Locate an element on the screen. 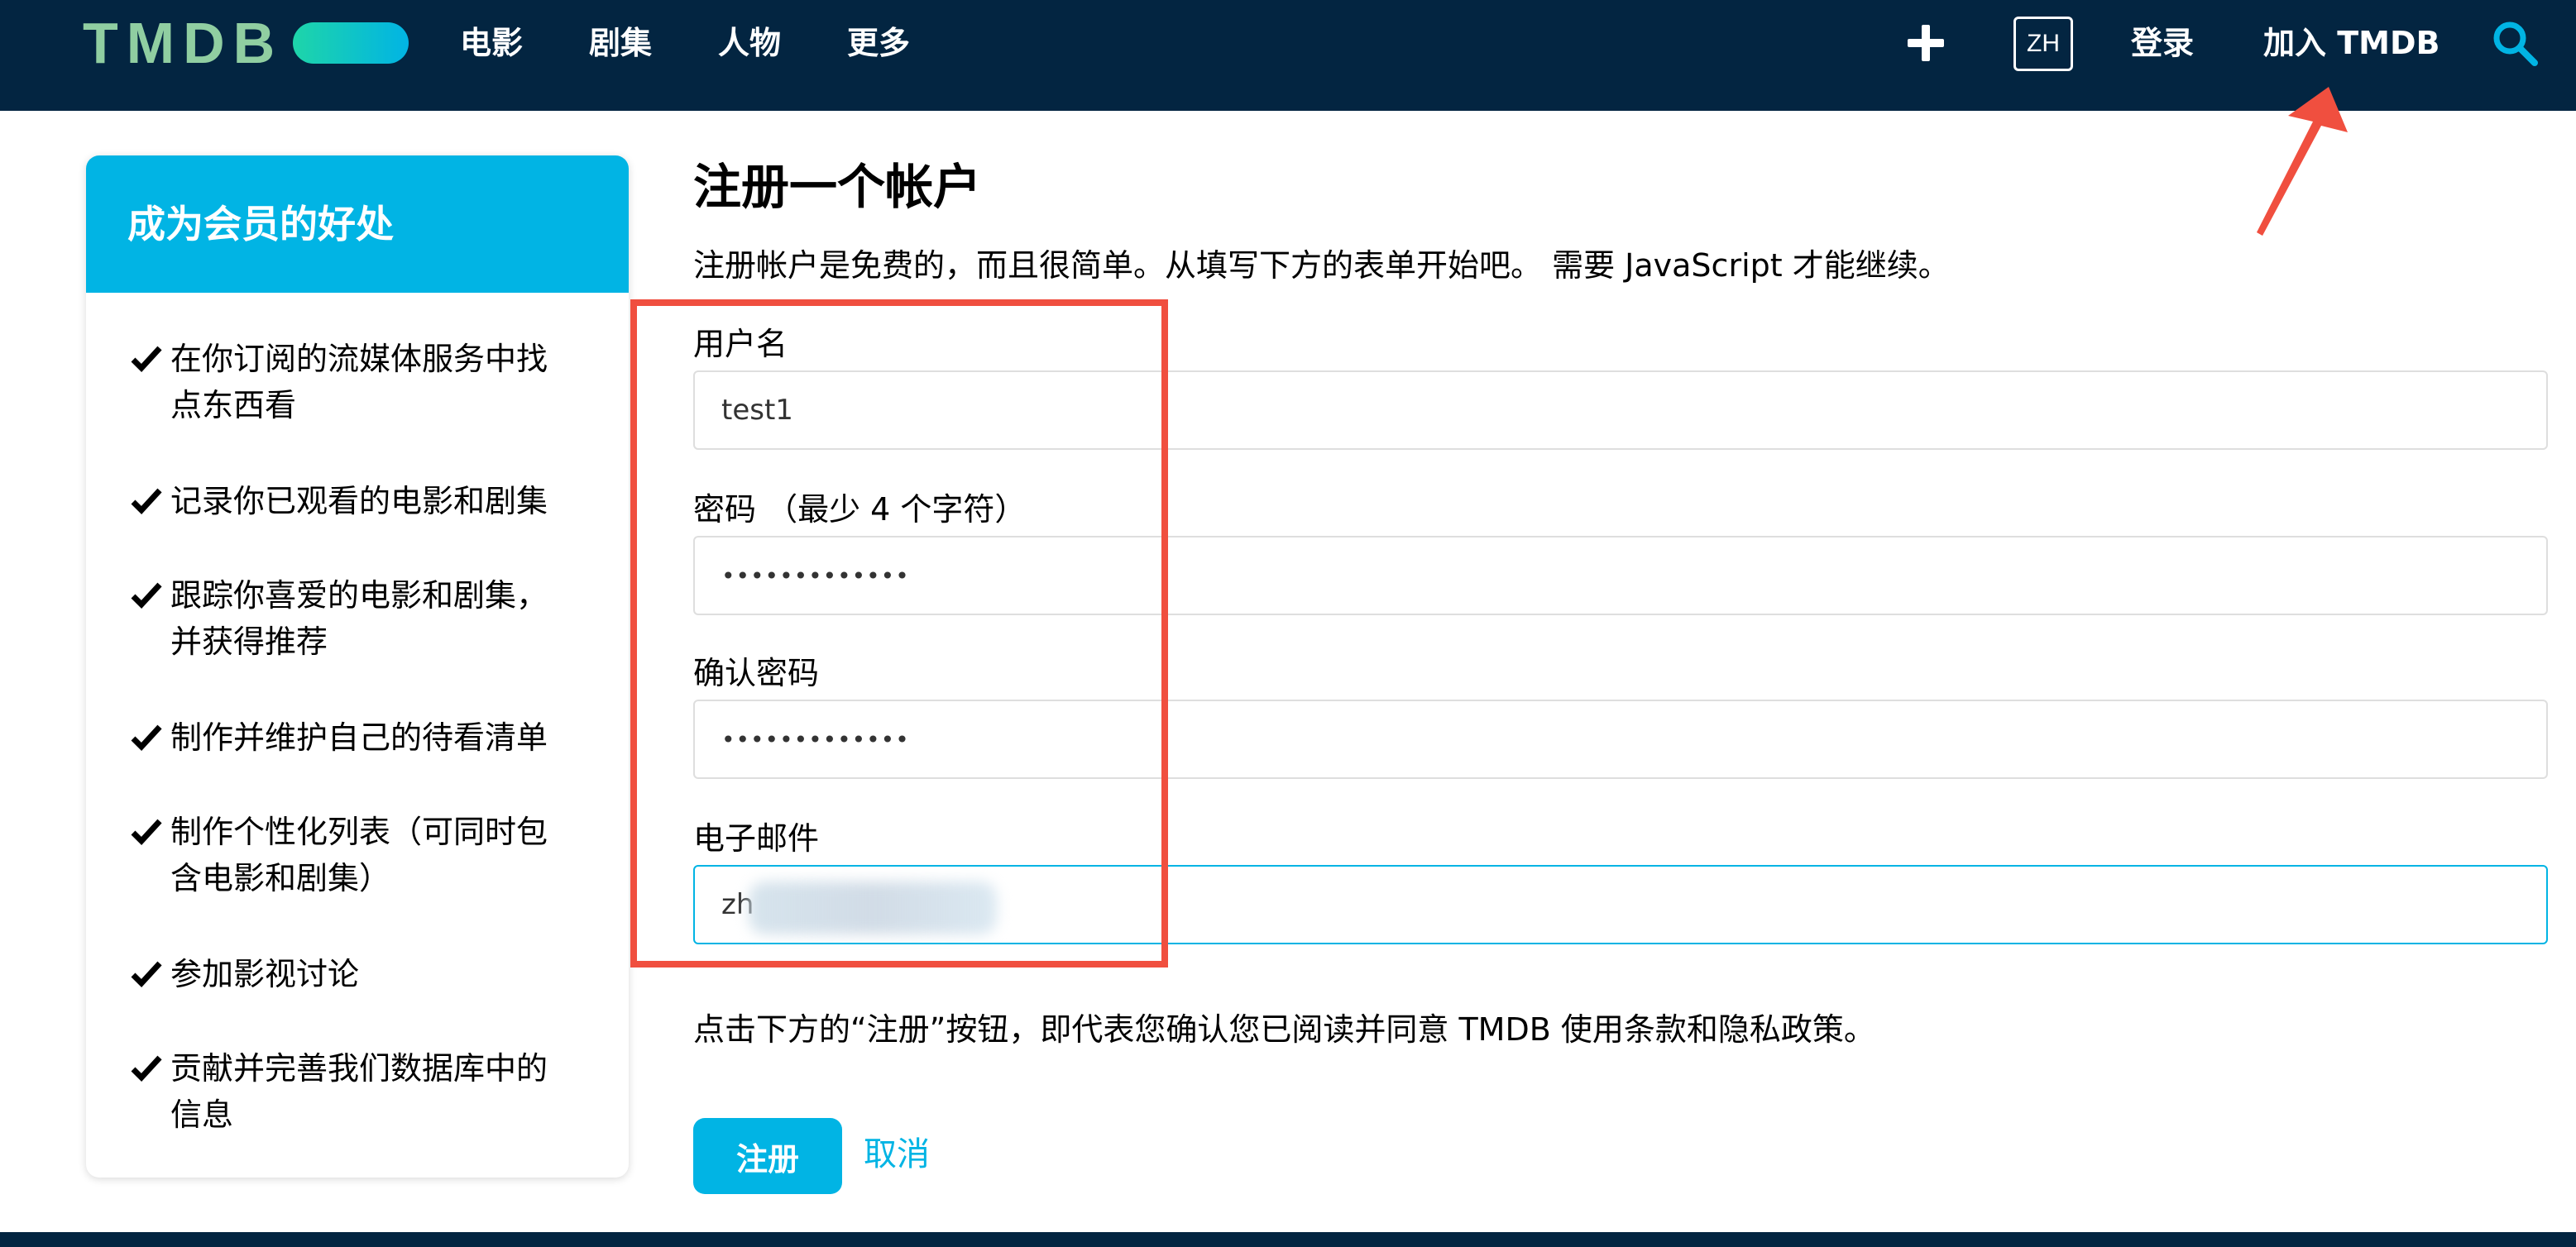  join-tmdb-link: 加入 TMDB is located at coordinates (2351, 43).